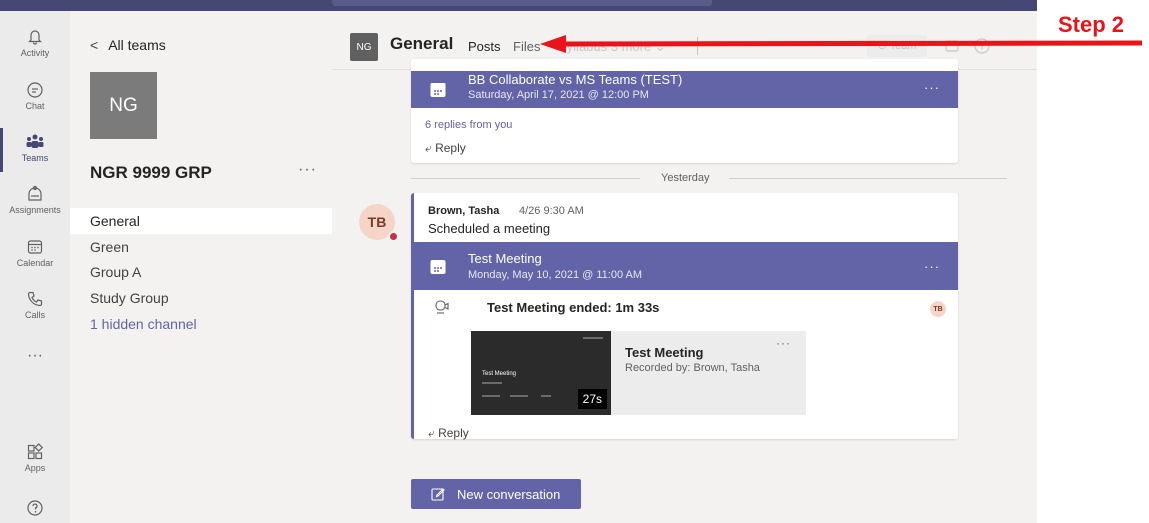  Describe the element at coordinates (841, 44) in the screenshot. I see `annotation-arrow` at that location.